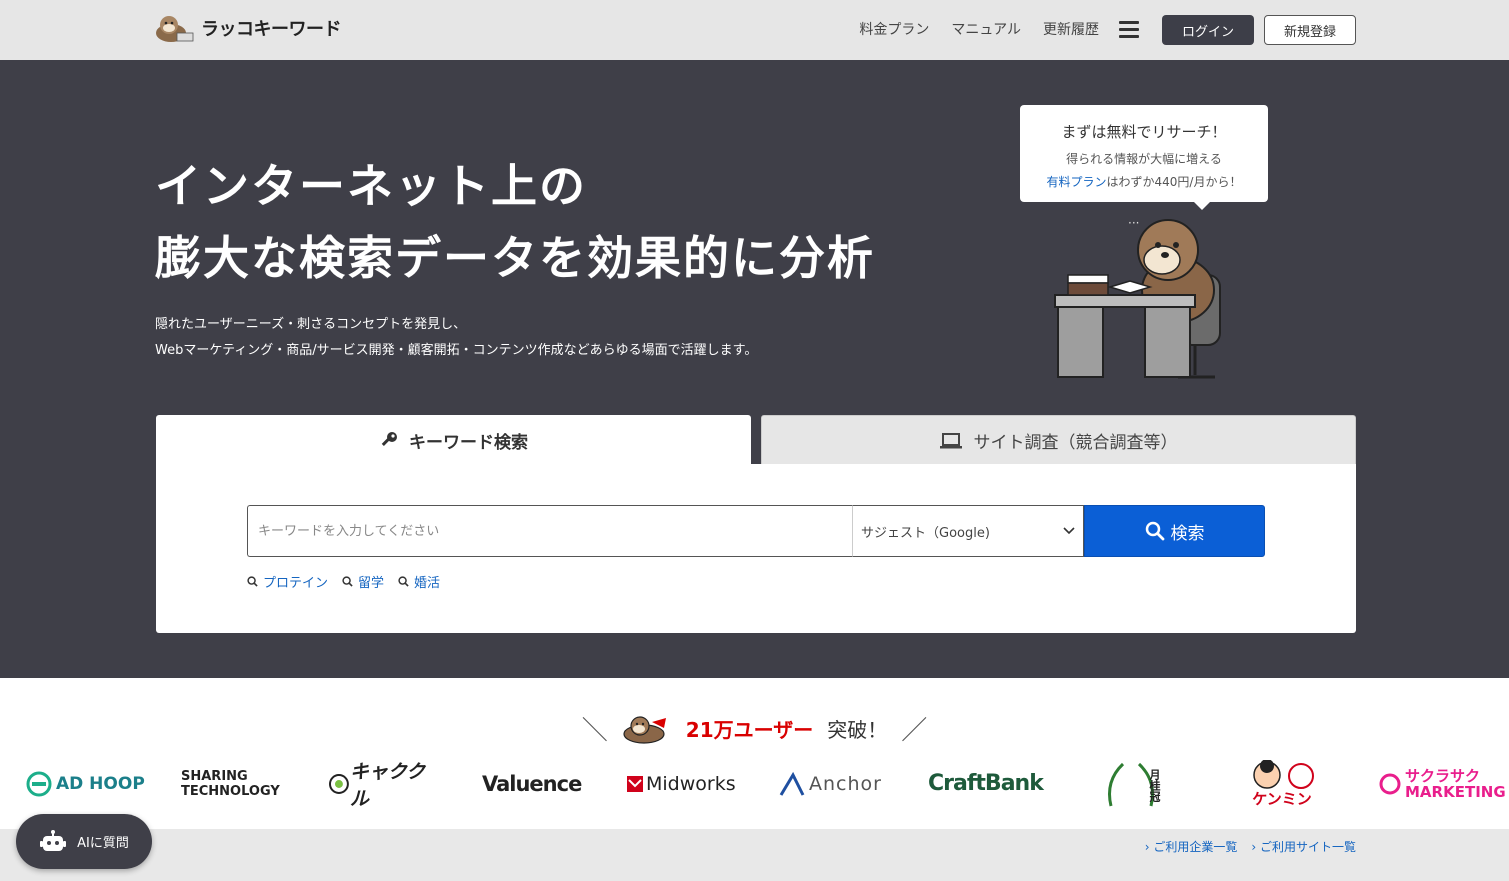 The height and width of the screenshot is (881, 1509). What do you see at coordinates (986, 29) in the screenshot?
I see `nav-manual: マニュアル` at bounding box center [986, 29].